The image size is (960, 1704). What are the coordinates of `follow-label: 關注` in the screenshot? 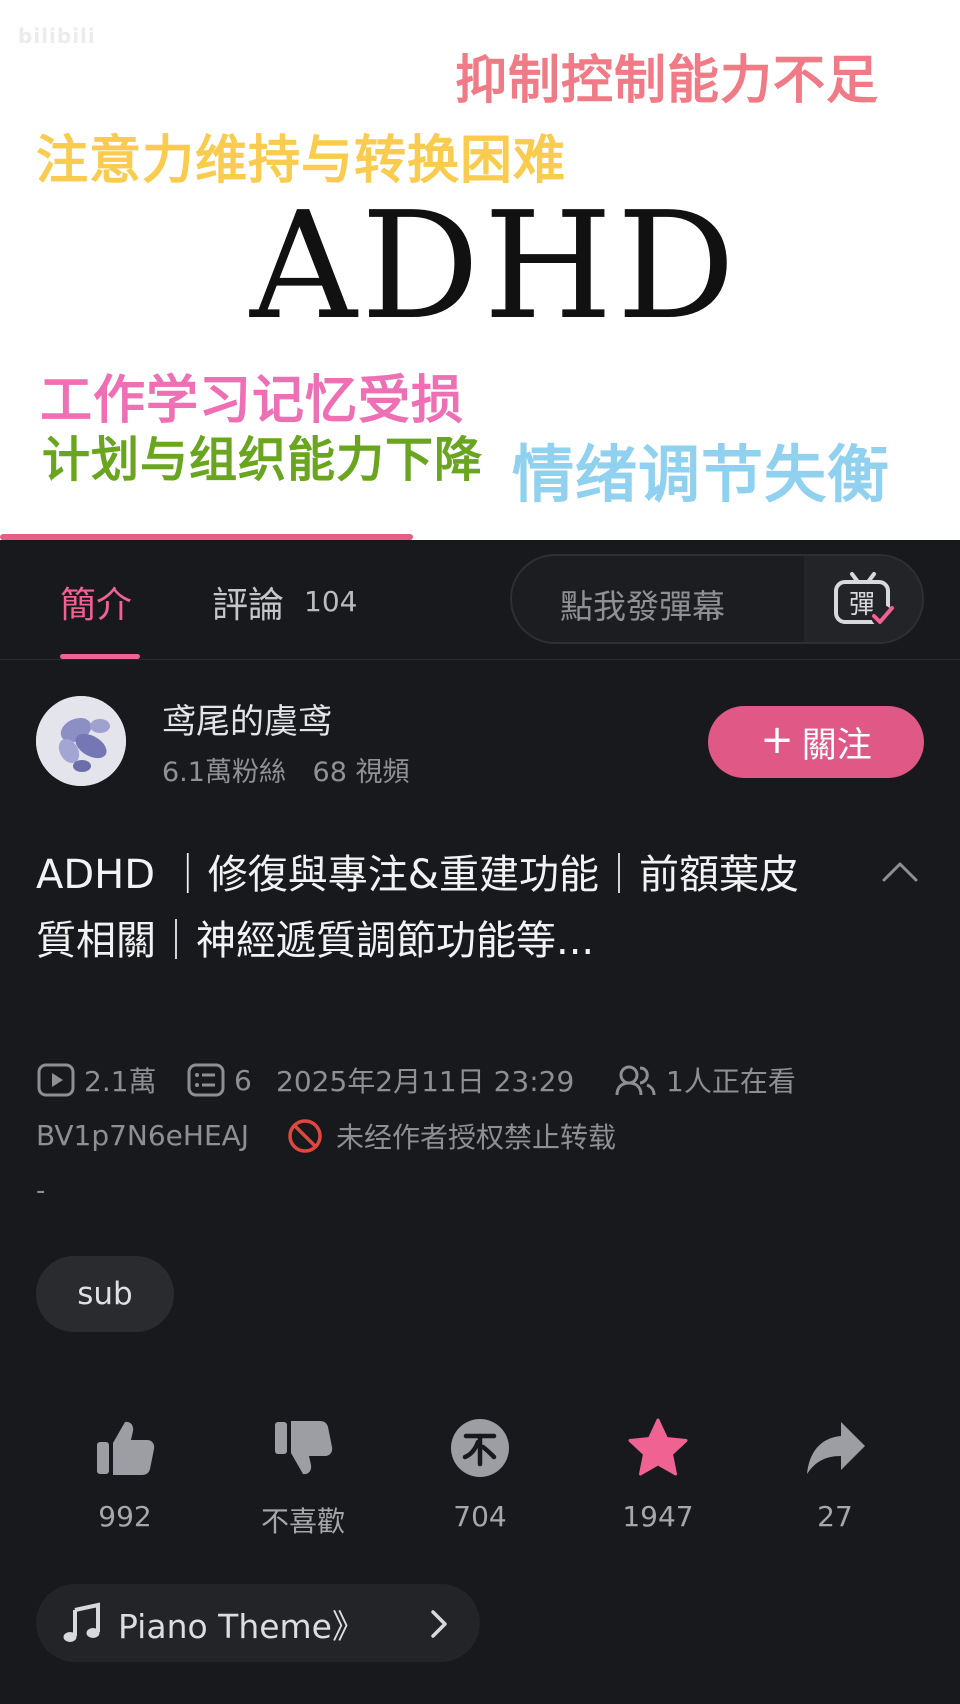 It's located at (836, 745).